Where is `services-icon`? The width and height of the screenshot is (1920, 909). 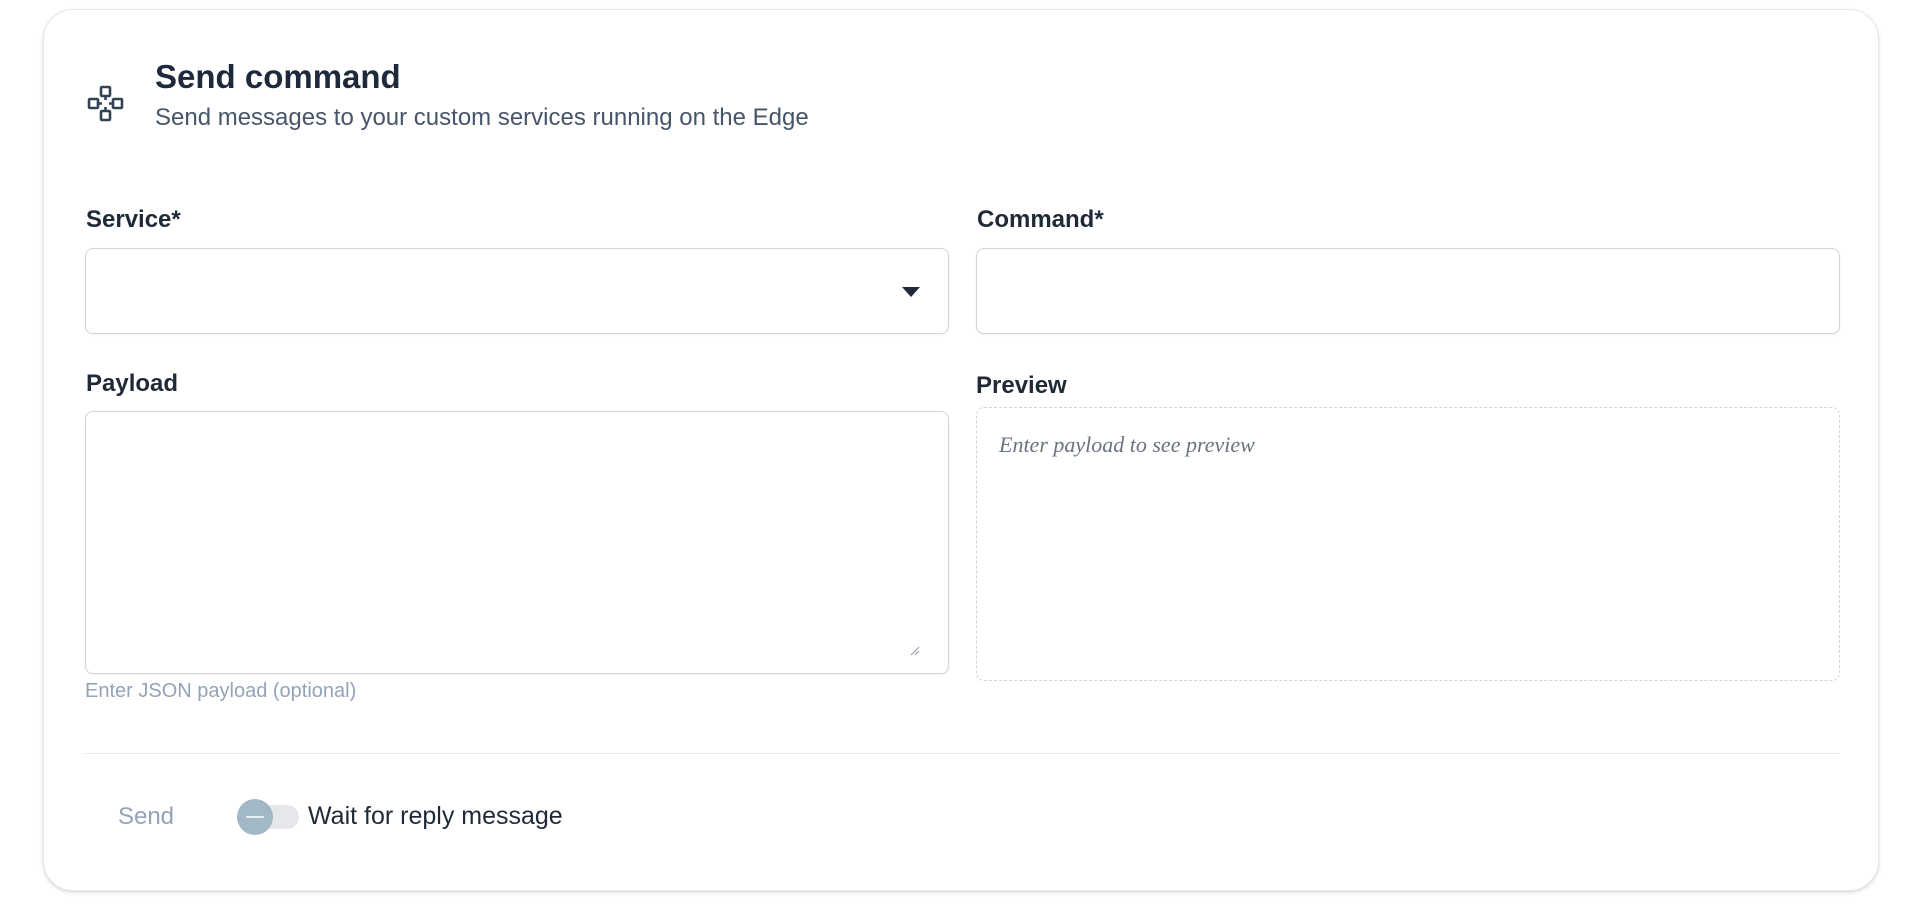 services-icon is located at coordinates (106, 103).